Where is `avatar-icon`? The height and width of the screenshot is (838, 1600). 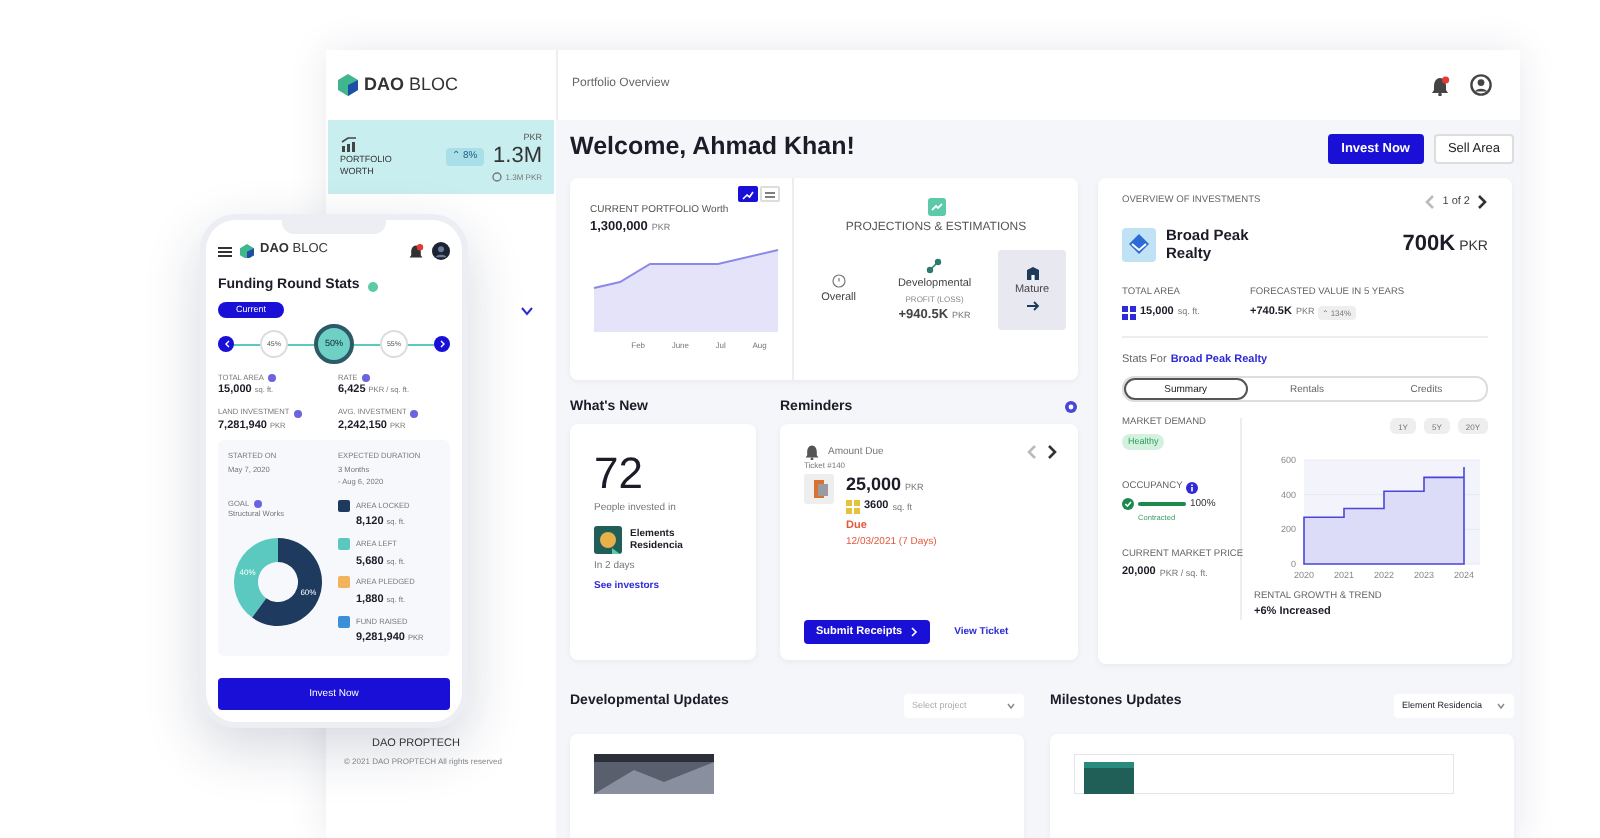 avatar-icon is located at coordinates (441, 251).